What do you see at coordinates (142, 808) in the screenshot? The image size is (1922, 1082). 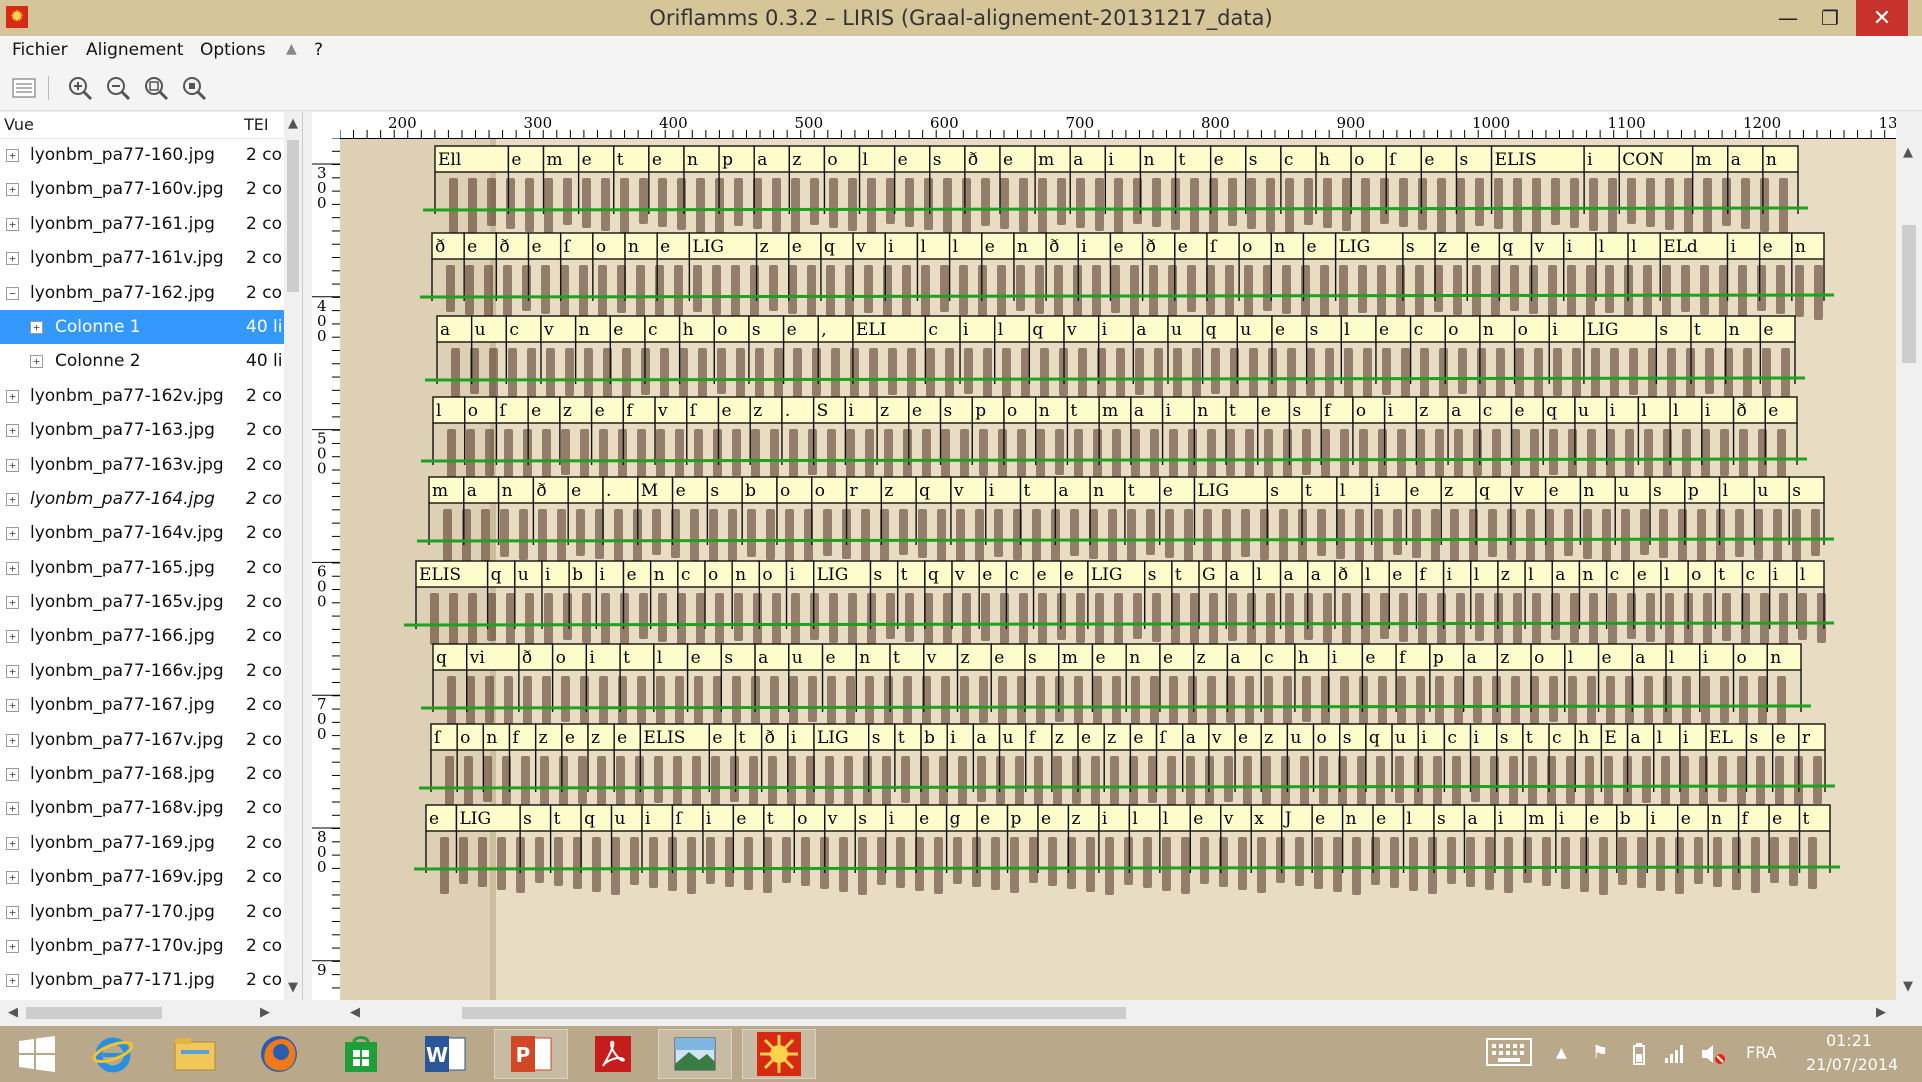 I see `tree-item-file: + lyonbm_pa77-168v.jpg 2 co` at bounding box center [142, 808].